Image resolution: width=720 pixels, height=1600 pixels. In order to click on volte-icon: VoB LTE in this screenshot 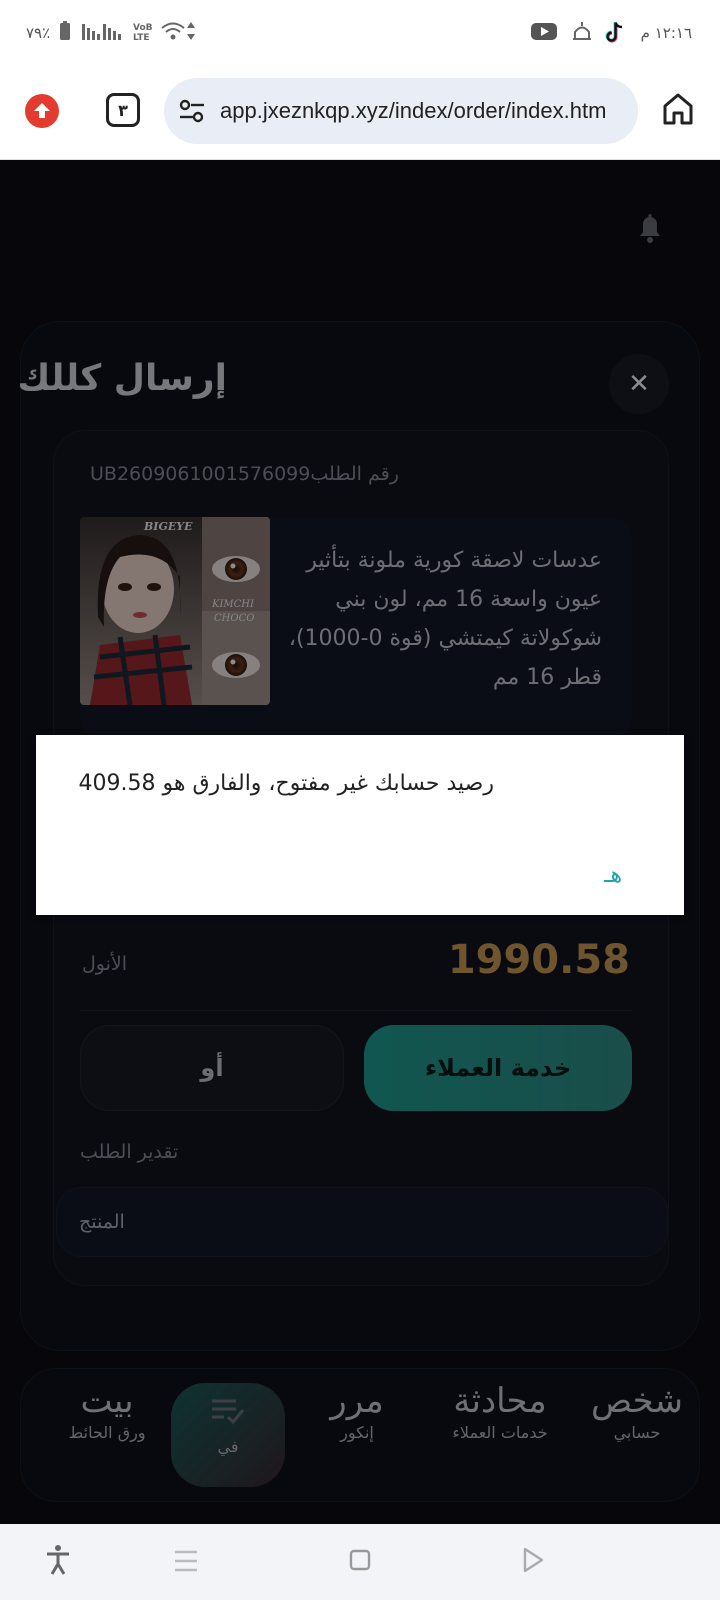, I will do `click(143, 33)`.